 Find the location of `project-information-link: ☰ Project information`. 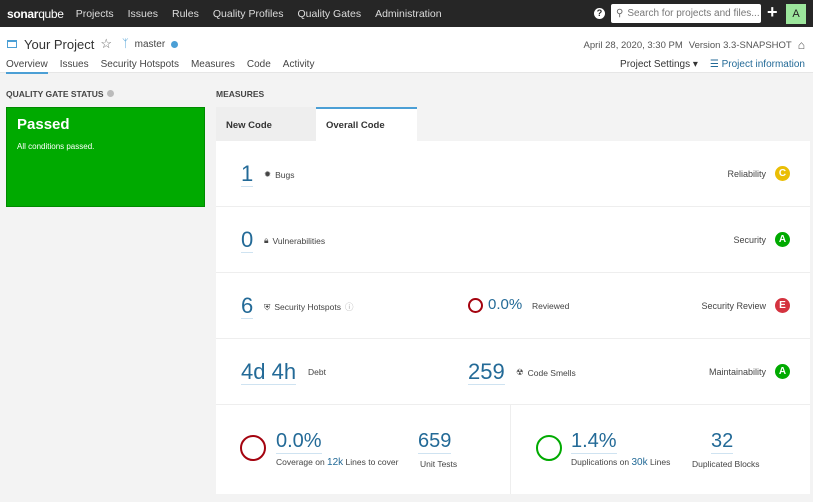

project-information-link: ☰ Project information is located at coordinates (757, 64).